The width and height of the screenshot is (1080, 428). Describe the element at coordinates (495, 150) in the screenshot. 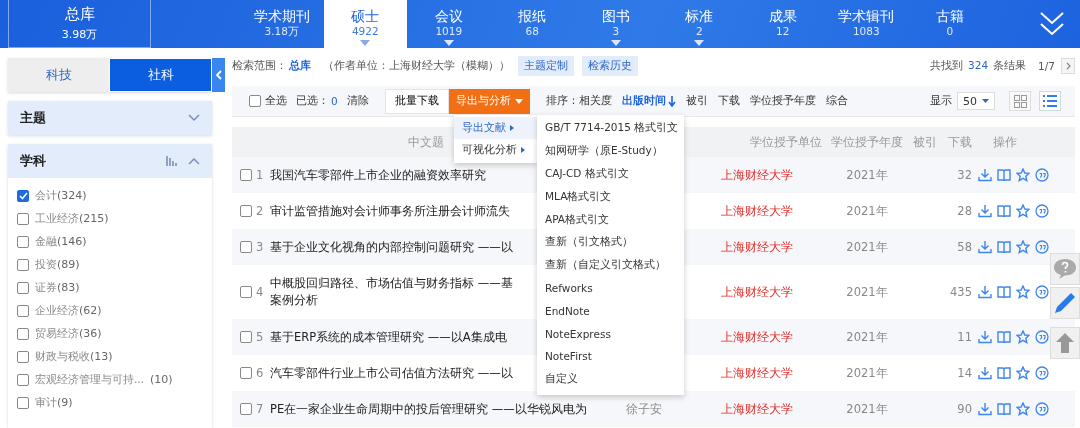

I see `menu-item: 可视化分析` at that location.